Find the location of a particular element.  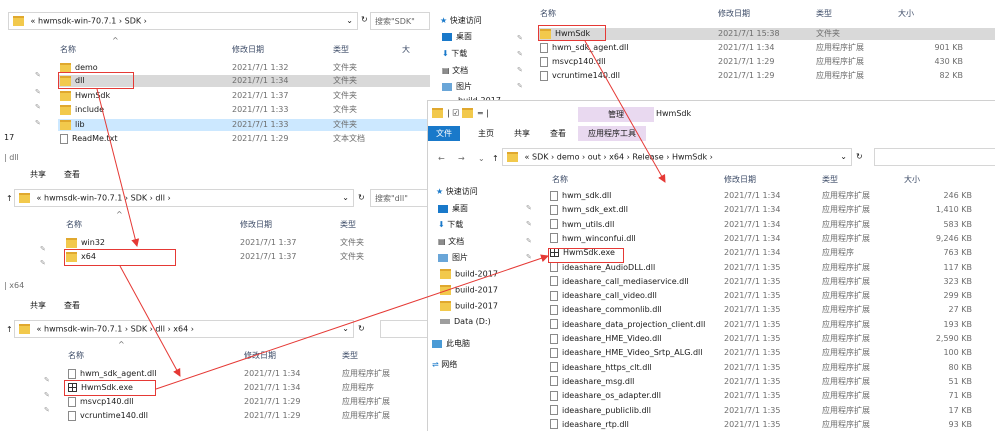

list-item: hwm_sdk_agent.dll 2021/7/1 1:34 应用程序扩展 is located at coordinates (248, 374).